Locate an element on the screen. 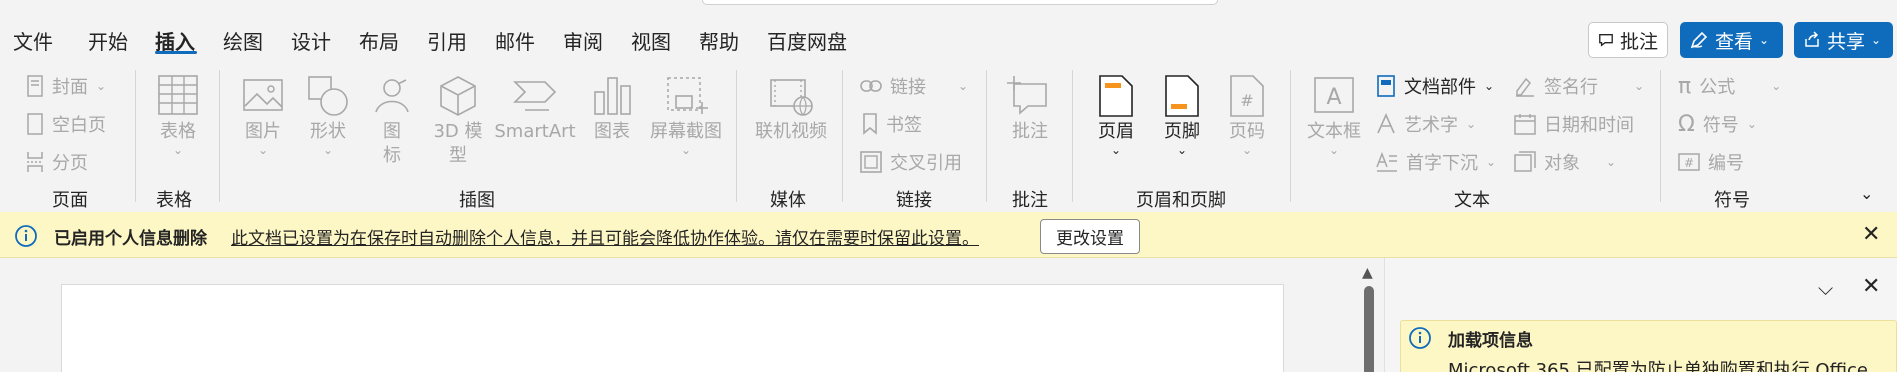  signature-line-button: 签名行 ⌄ is located at coordinates (1579, 86).